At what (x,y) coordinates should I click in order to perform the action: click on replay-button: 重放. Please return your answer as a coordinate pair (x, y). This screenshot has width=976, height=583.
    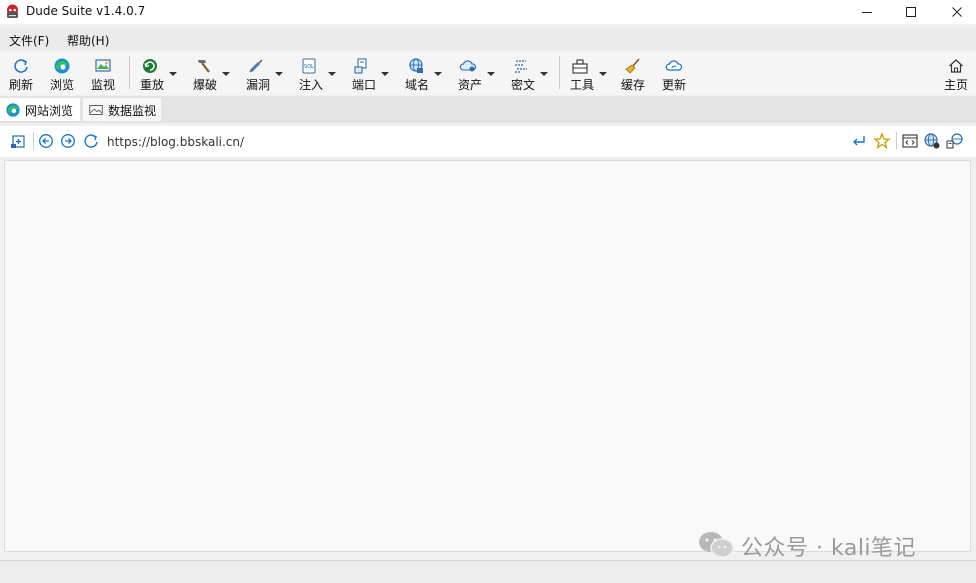
    Looking at the image, I should click on (157, 73).